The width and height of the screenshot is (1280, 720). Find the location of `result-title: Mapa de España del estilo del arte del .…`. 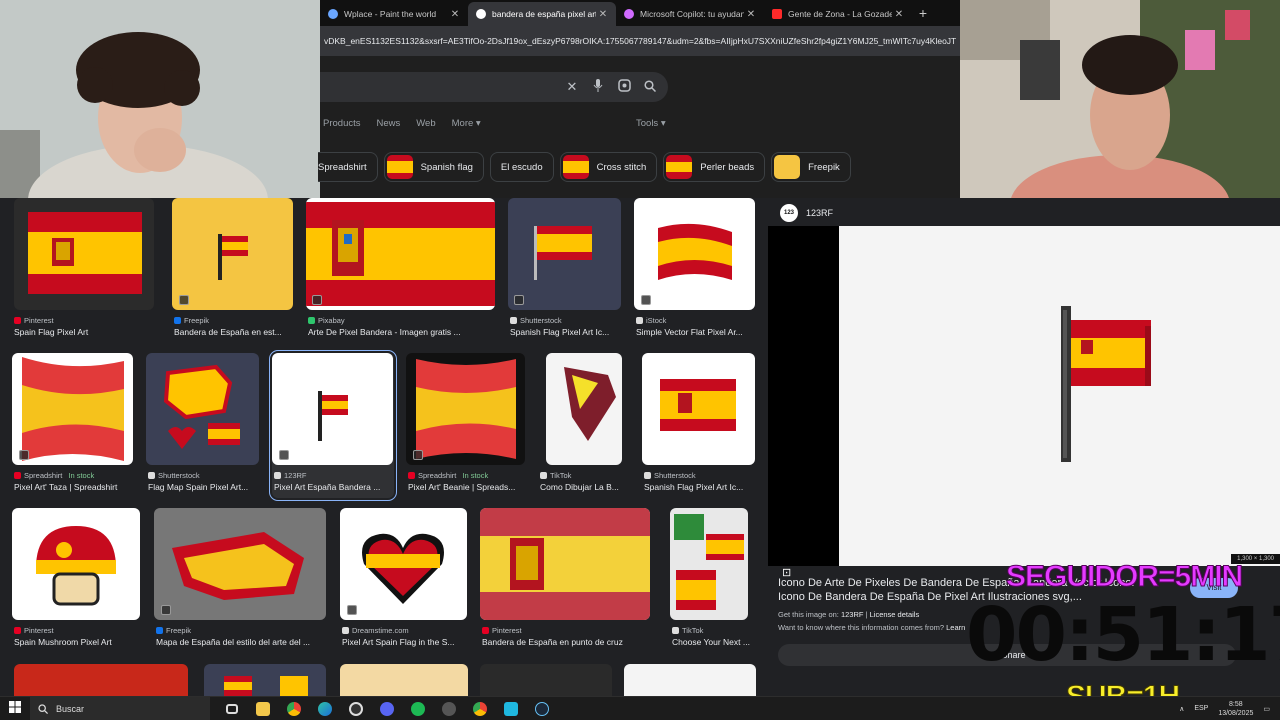

result-title: Mapa de España del estilo del arte del .… is located at coordinates (242, 642).